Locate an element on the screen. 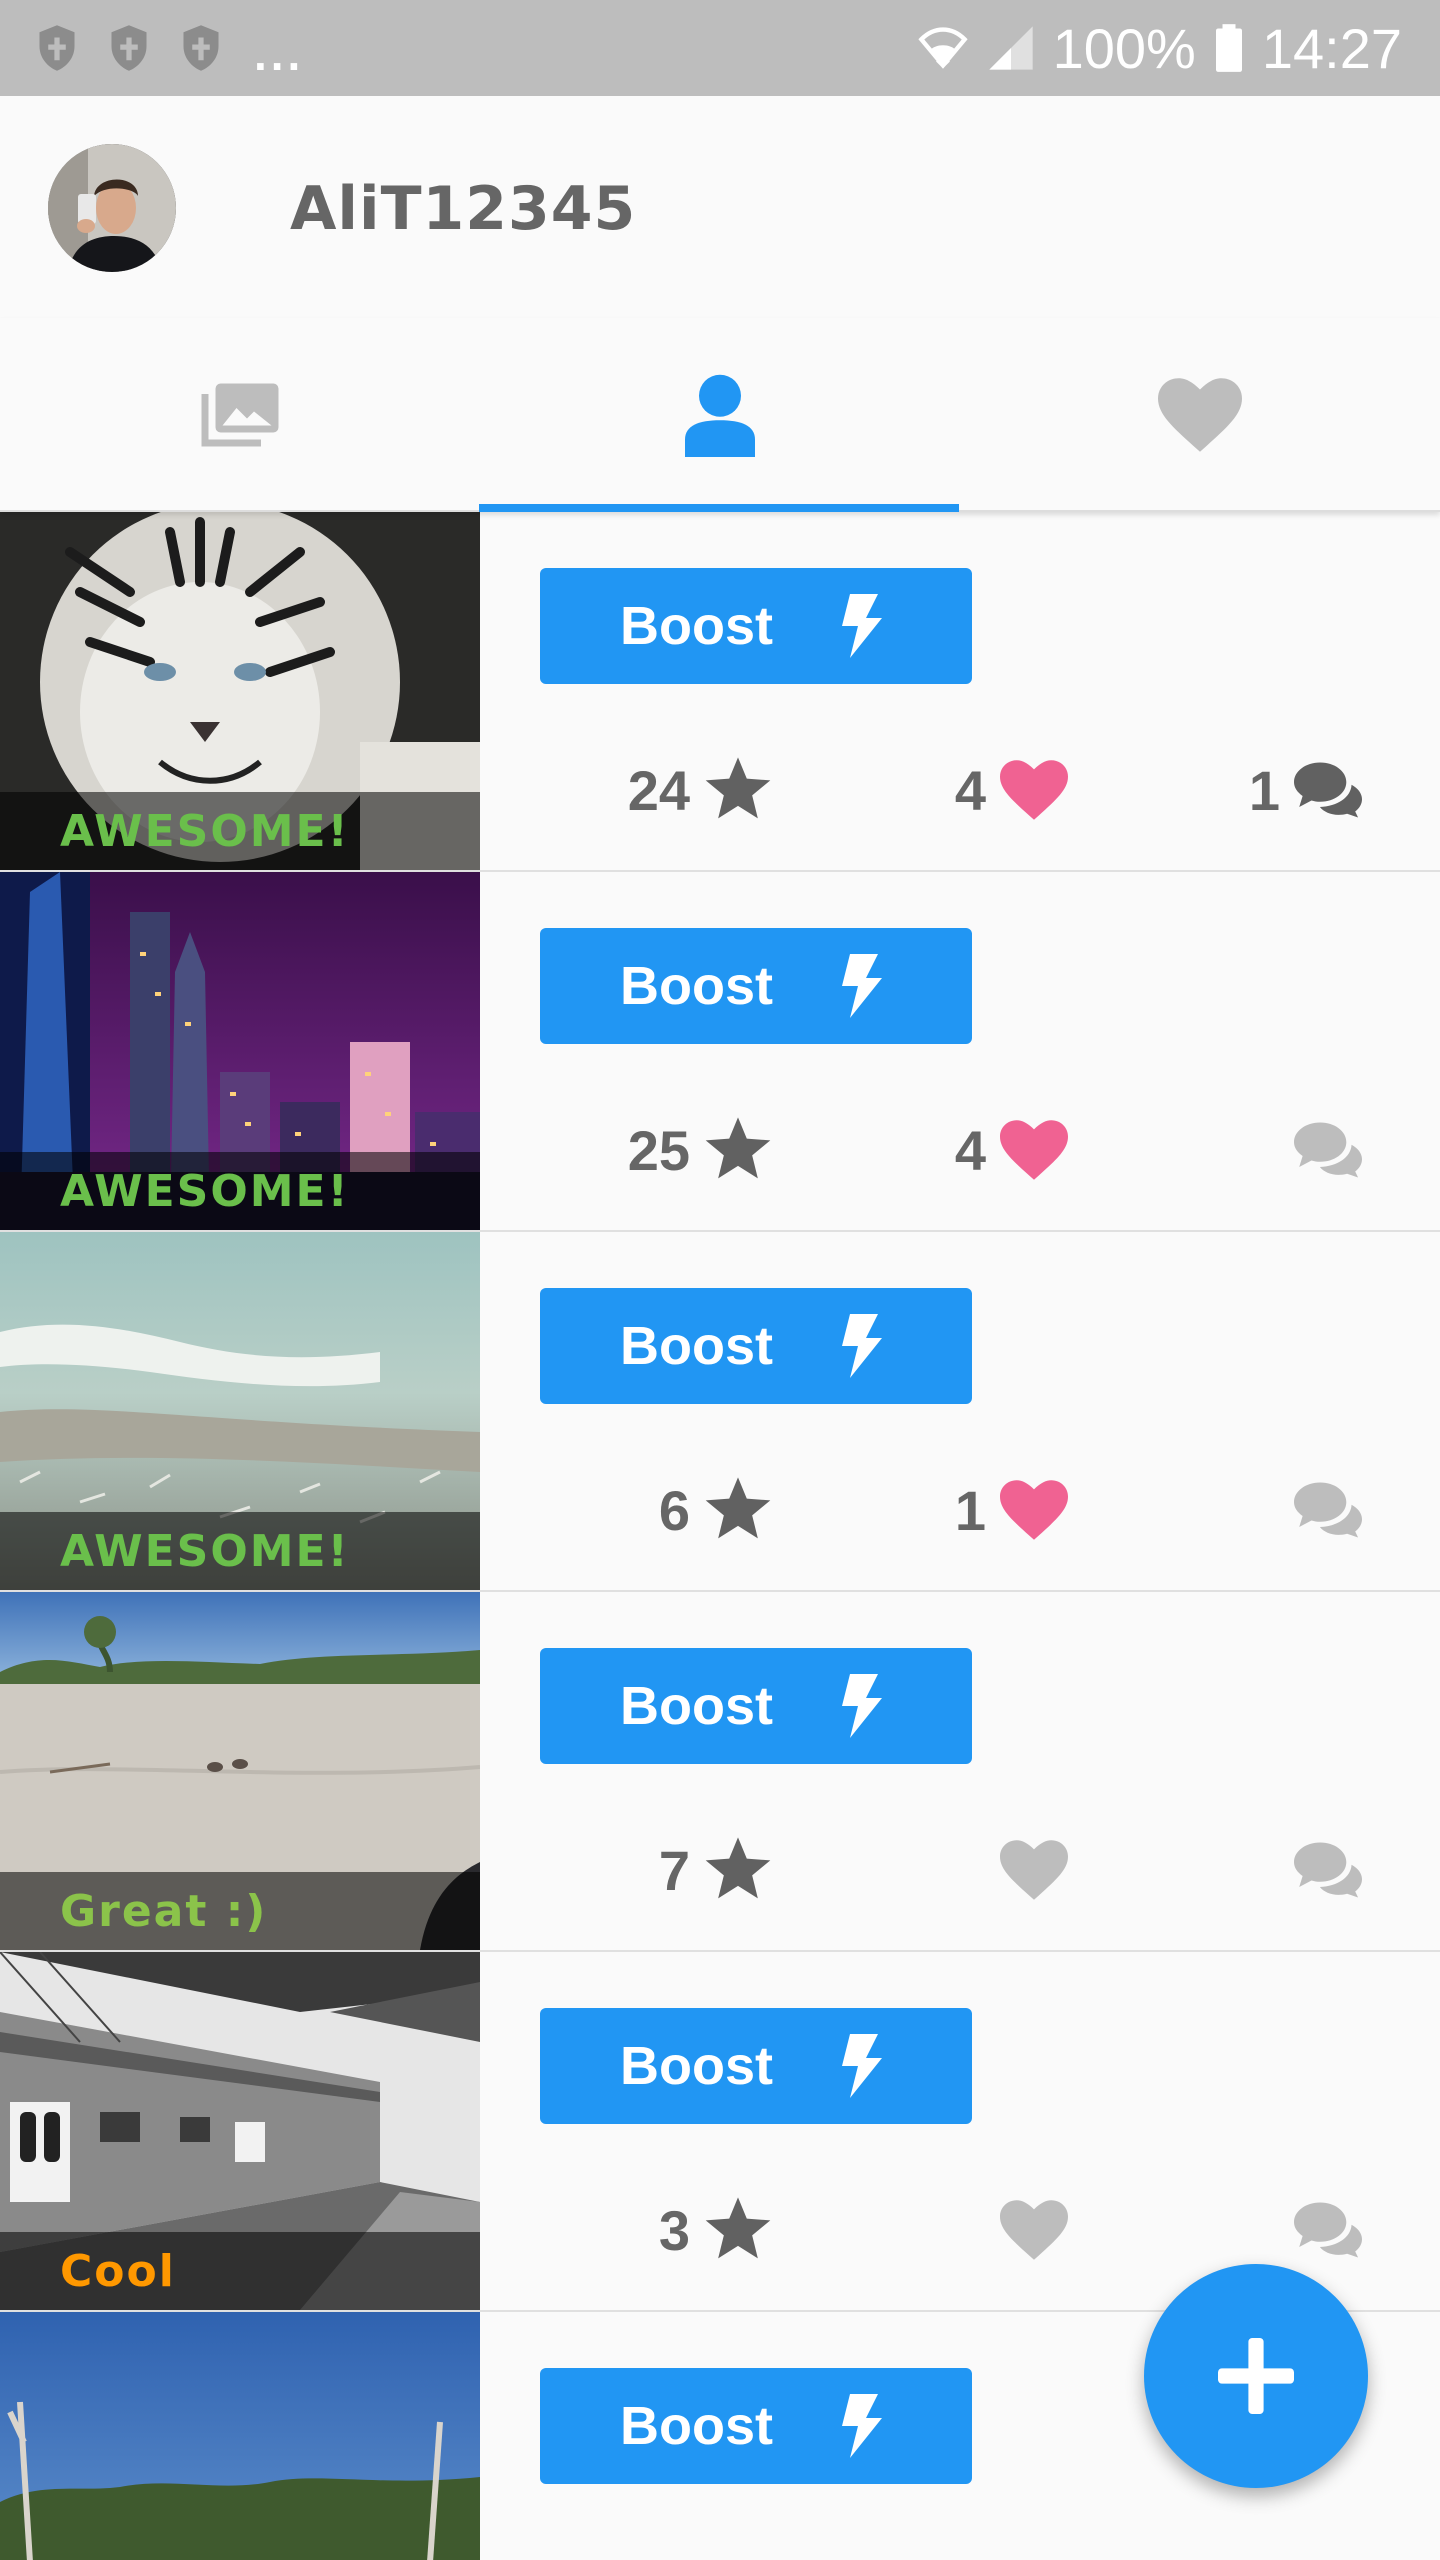  like-count: 1 is located at coordinates (1011, 1510).